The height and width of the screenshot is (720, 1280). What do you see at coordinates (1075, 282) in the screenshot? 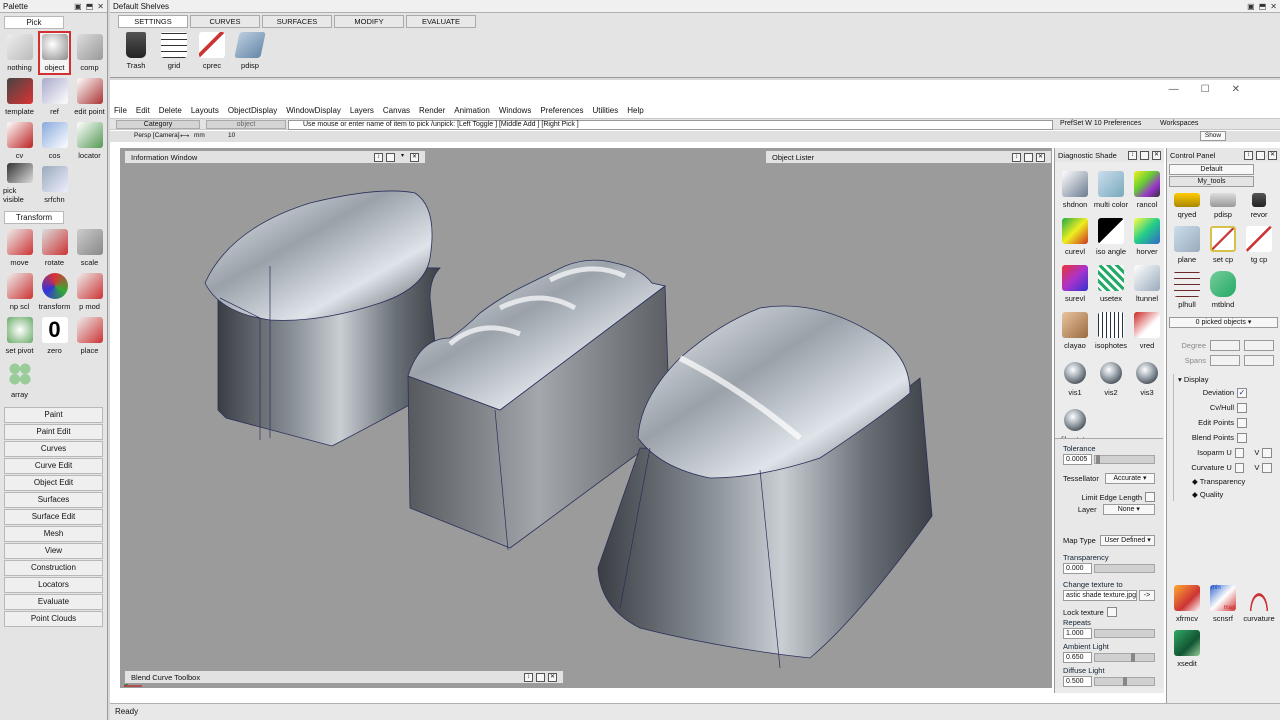
I see `tool-surevl: surevl` at bounding box center [1075, 282].